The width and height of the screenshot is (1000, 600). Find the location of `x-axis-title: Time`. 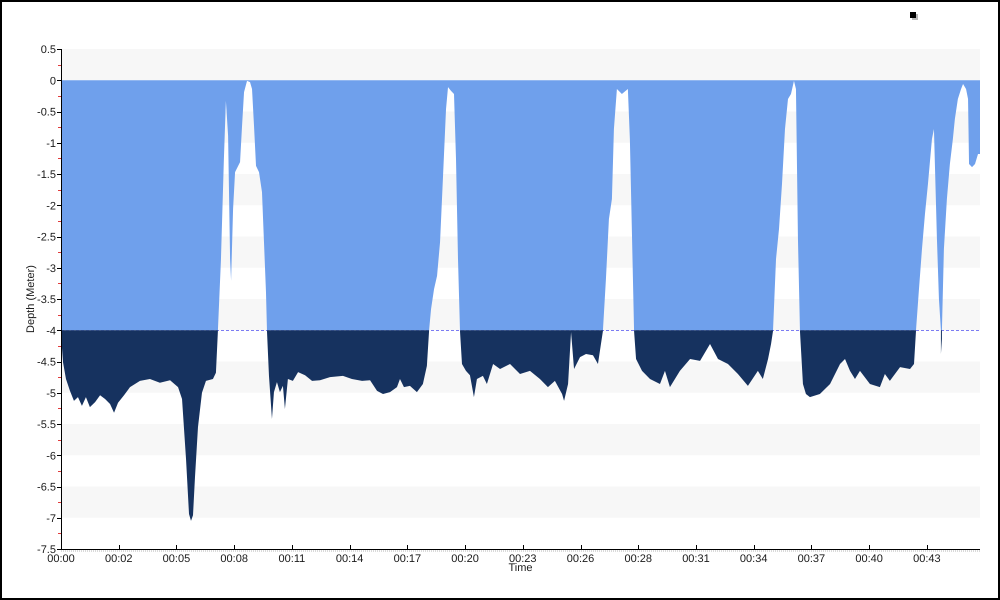

x-axis-title: Time is located at coordinates (520, 568).